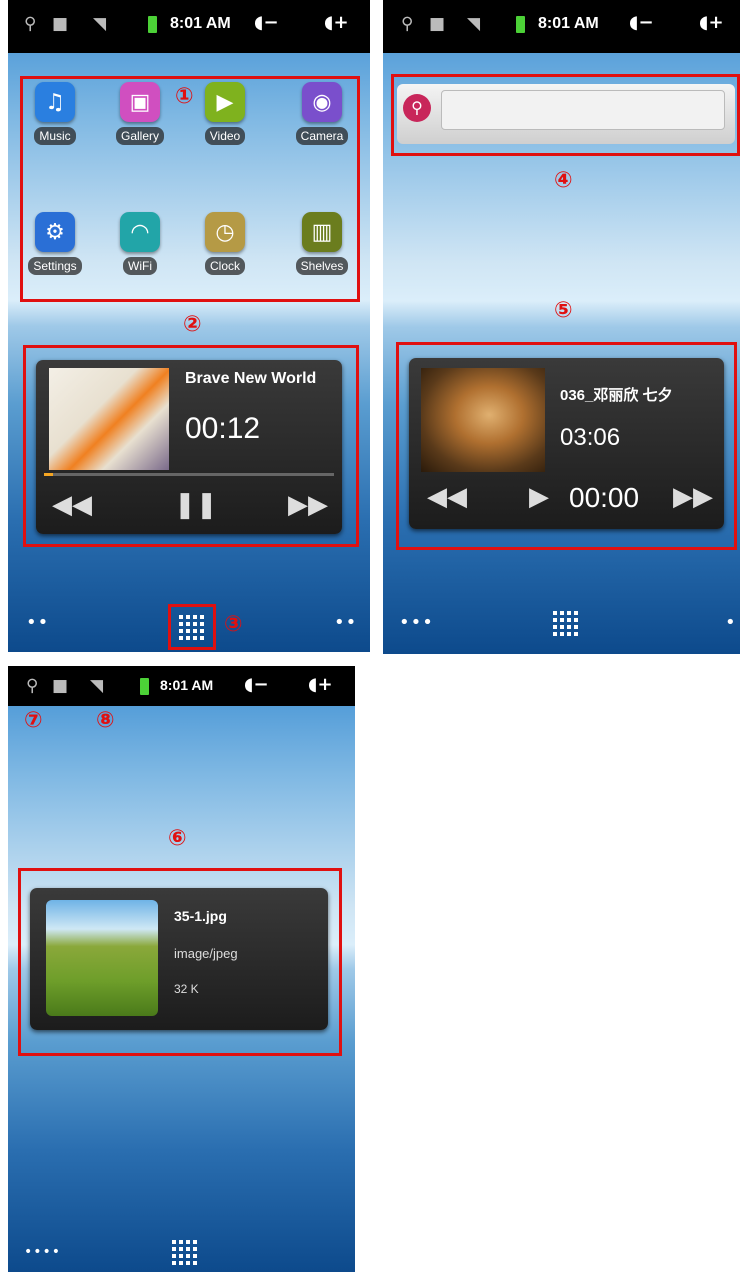 The width and height of the screenshot is (740, 1275). I want to click on annotation-5: ⑤, so click(563, 310).